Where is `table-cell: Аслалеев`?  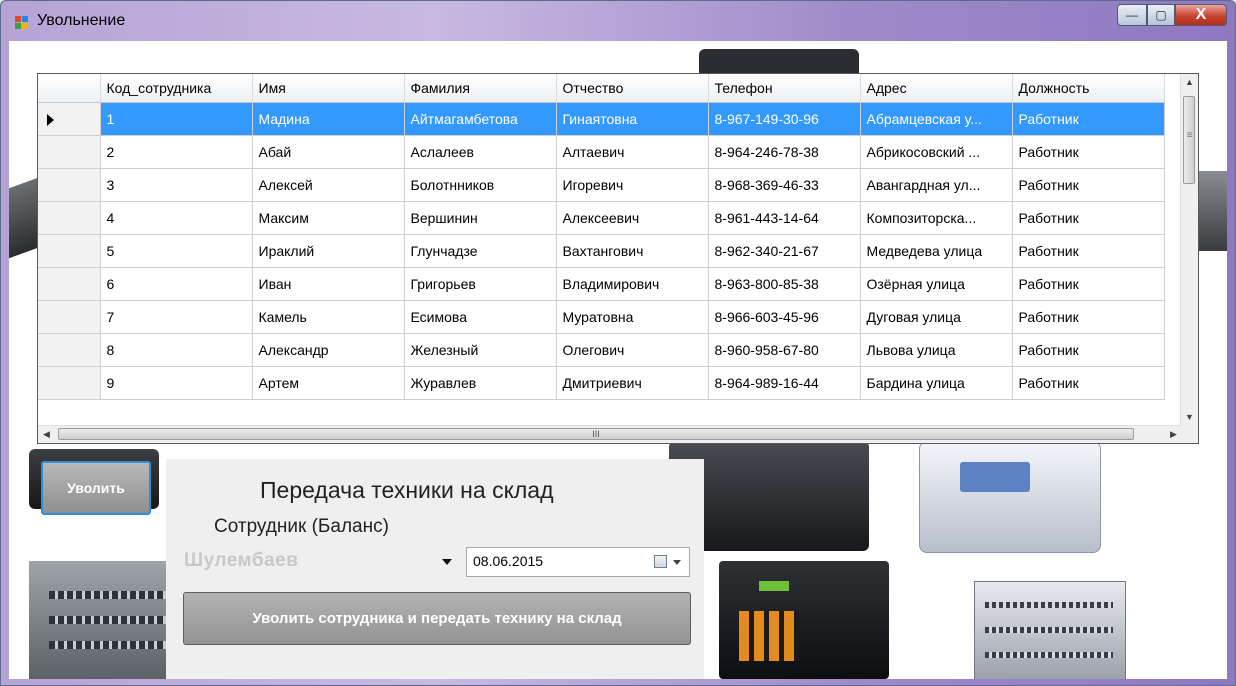
table-cell: Аслалеев is located at coordinates (480, 152).